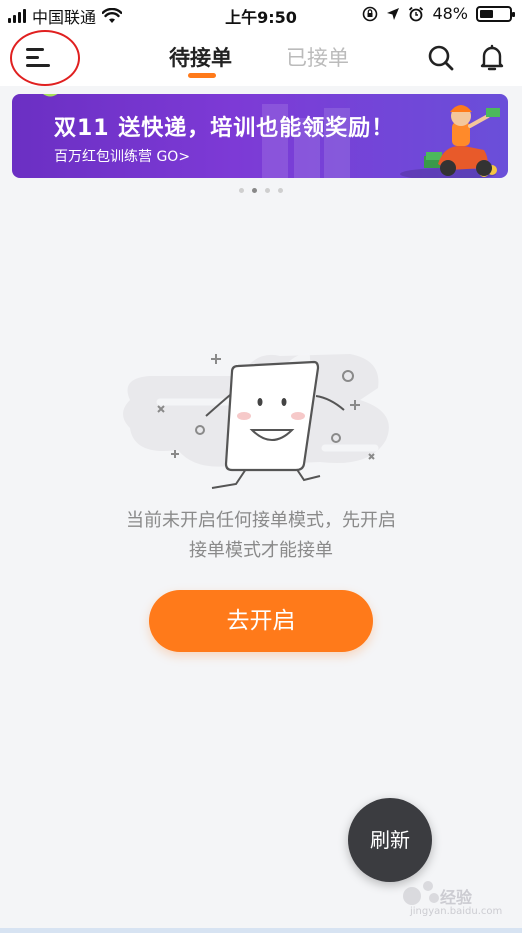 The image size is (522, 933). I want to click on banner-title: 双11 送快递，培训也能领奖励！, so click(224, 128).